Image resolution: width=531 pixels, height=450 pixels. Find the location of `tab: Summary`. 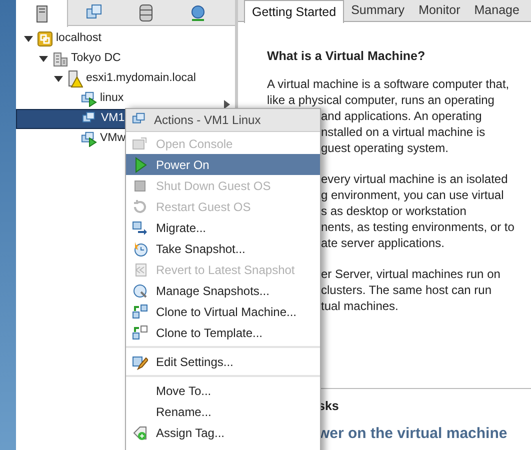

tab: Summary is located at coordinates (378, 10).